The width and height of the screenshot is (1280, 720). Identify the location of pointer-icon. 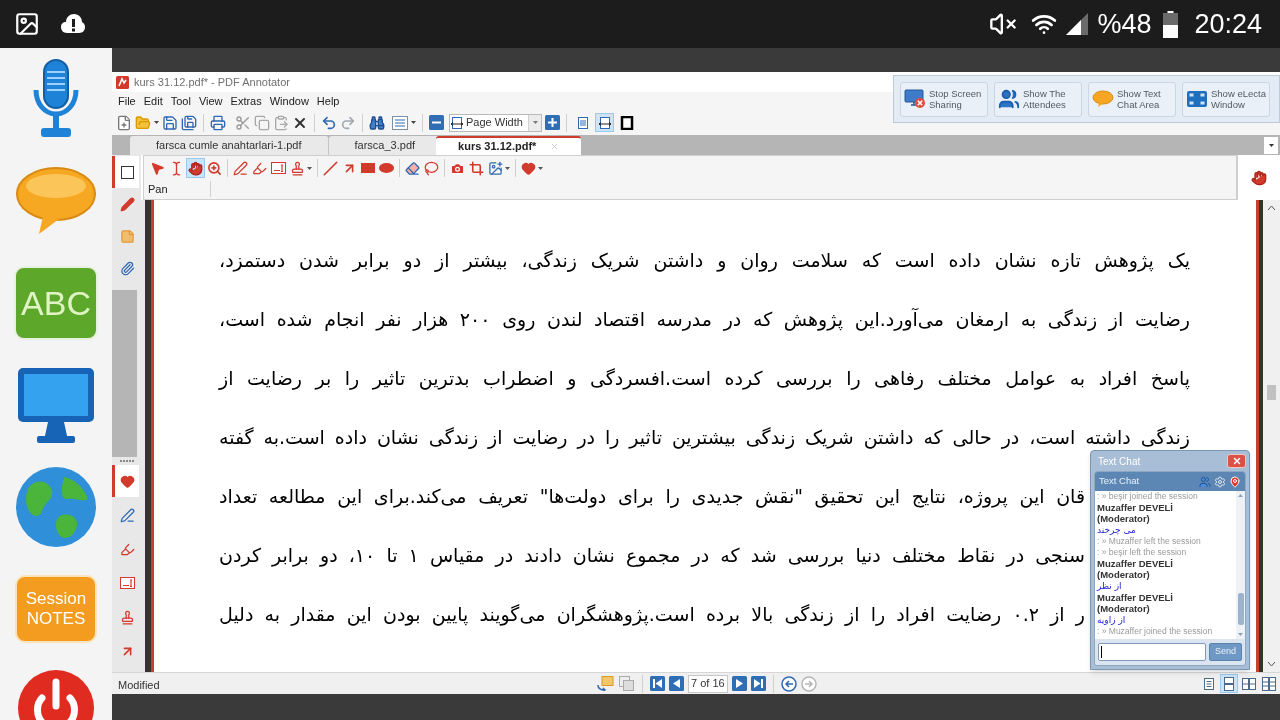
(157, 168).